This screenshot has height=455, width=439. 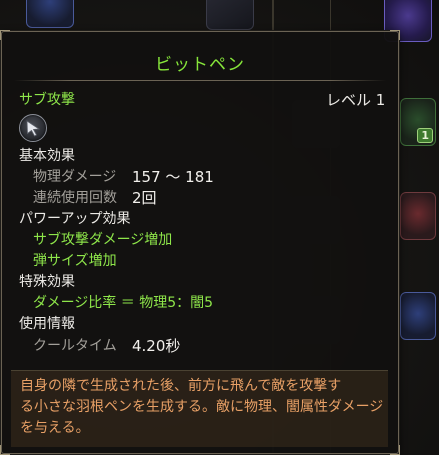 What do you see at coordinates (75, 261) in the screenshot?
I see `powerup-effect-item: 弾サイズ増加` at bounding box center [75, 261].